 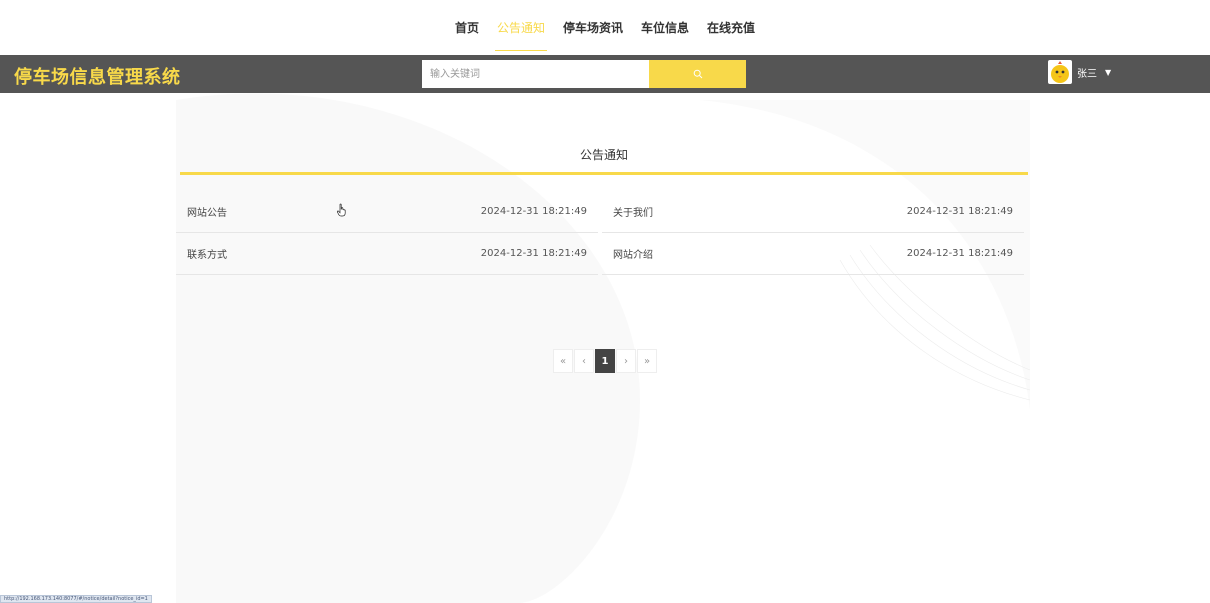 I want to click on avatar, so click(x=1060, y=72).